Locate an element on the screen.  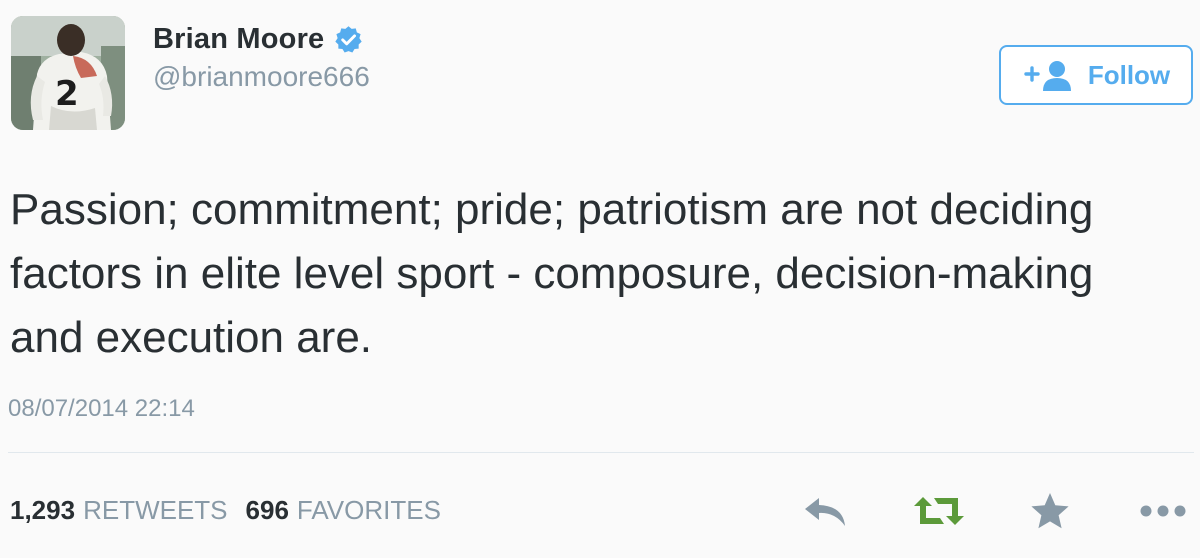
retweets-label: RETWEETS is located at coordinates (155, 510).